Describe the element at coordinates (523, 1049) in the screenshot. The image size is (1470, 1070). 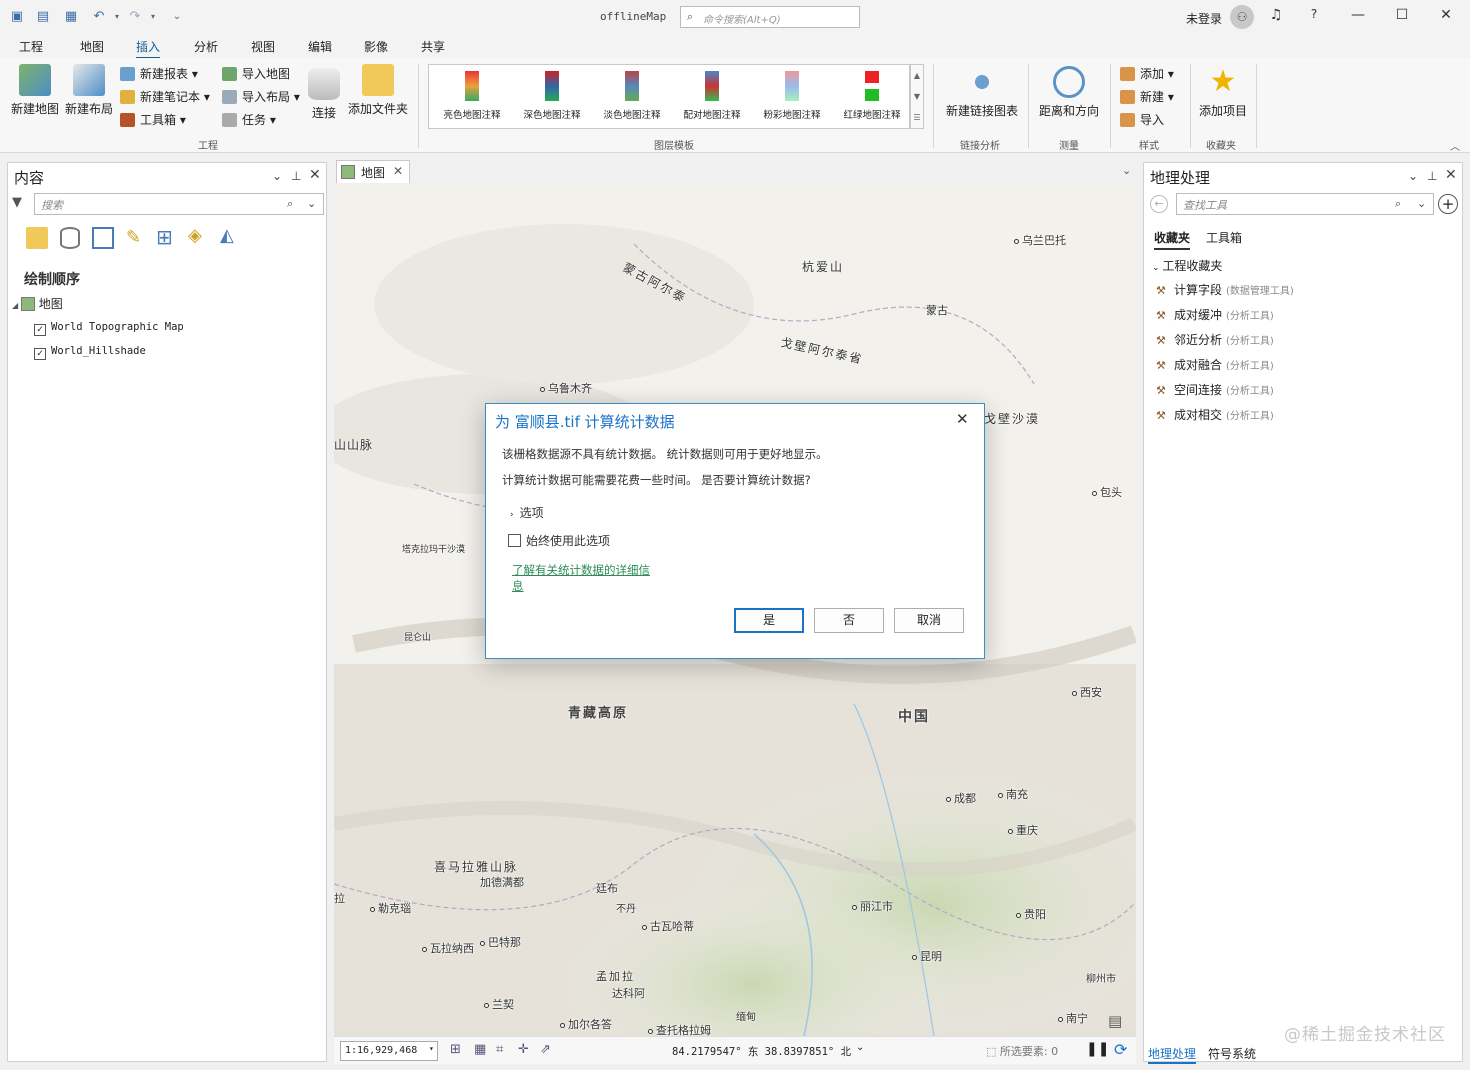
I see `constraint-icon: ✛` at that location.